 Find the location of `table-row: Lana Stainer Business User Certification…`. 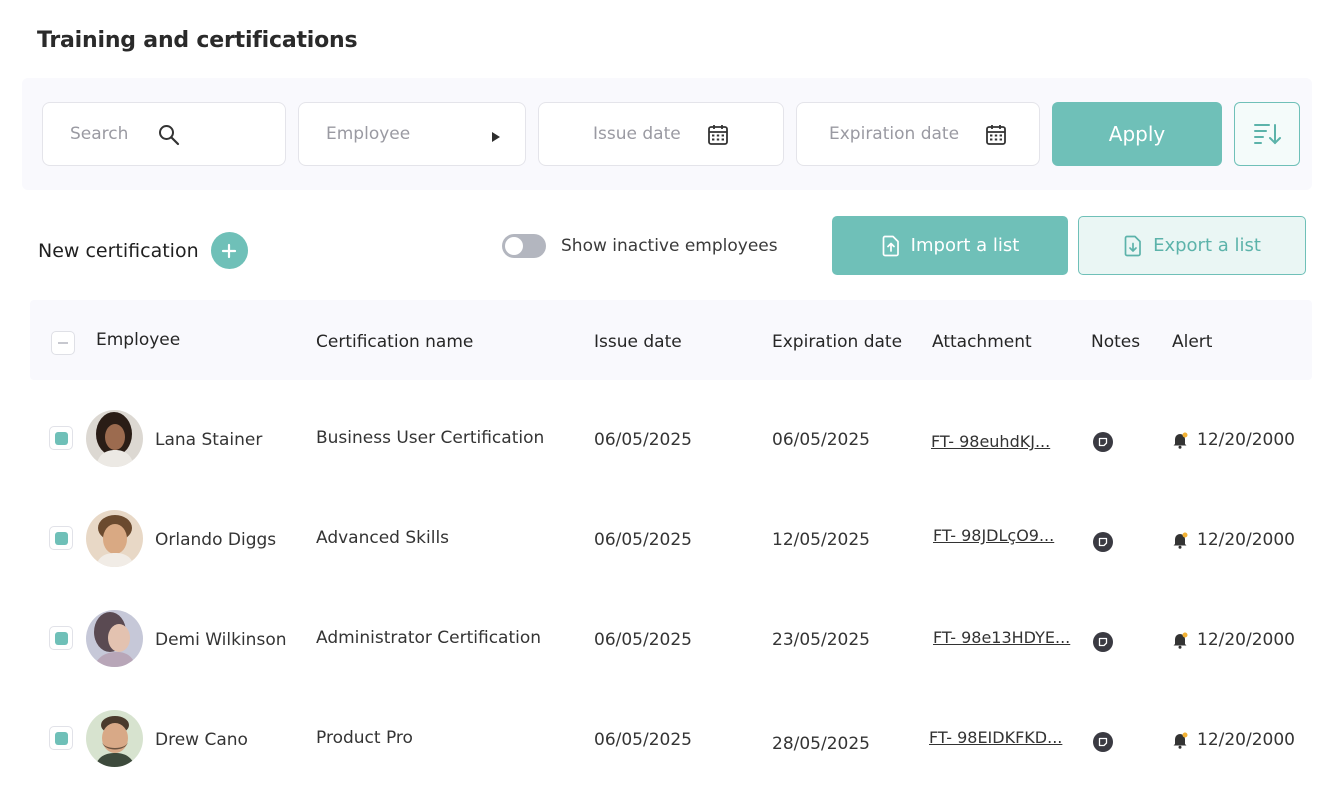

table-row: Lana Stainer Business User Certification… is located at coordinates (671, 440).